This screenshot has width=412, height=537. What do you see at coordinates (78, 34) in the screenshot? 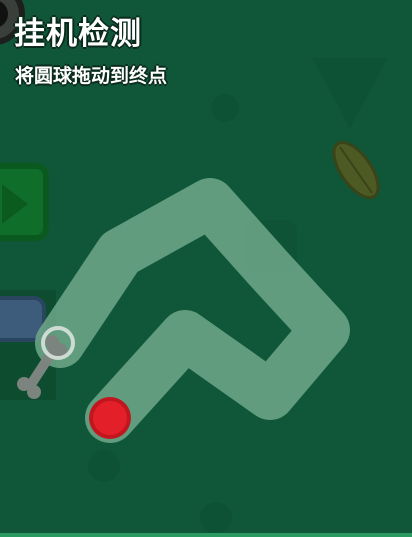
I see `page-title: 挂机检测` at bounding box center [78, 34].